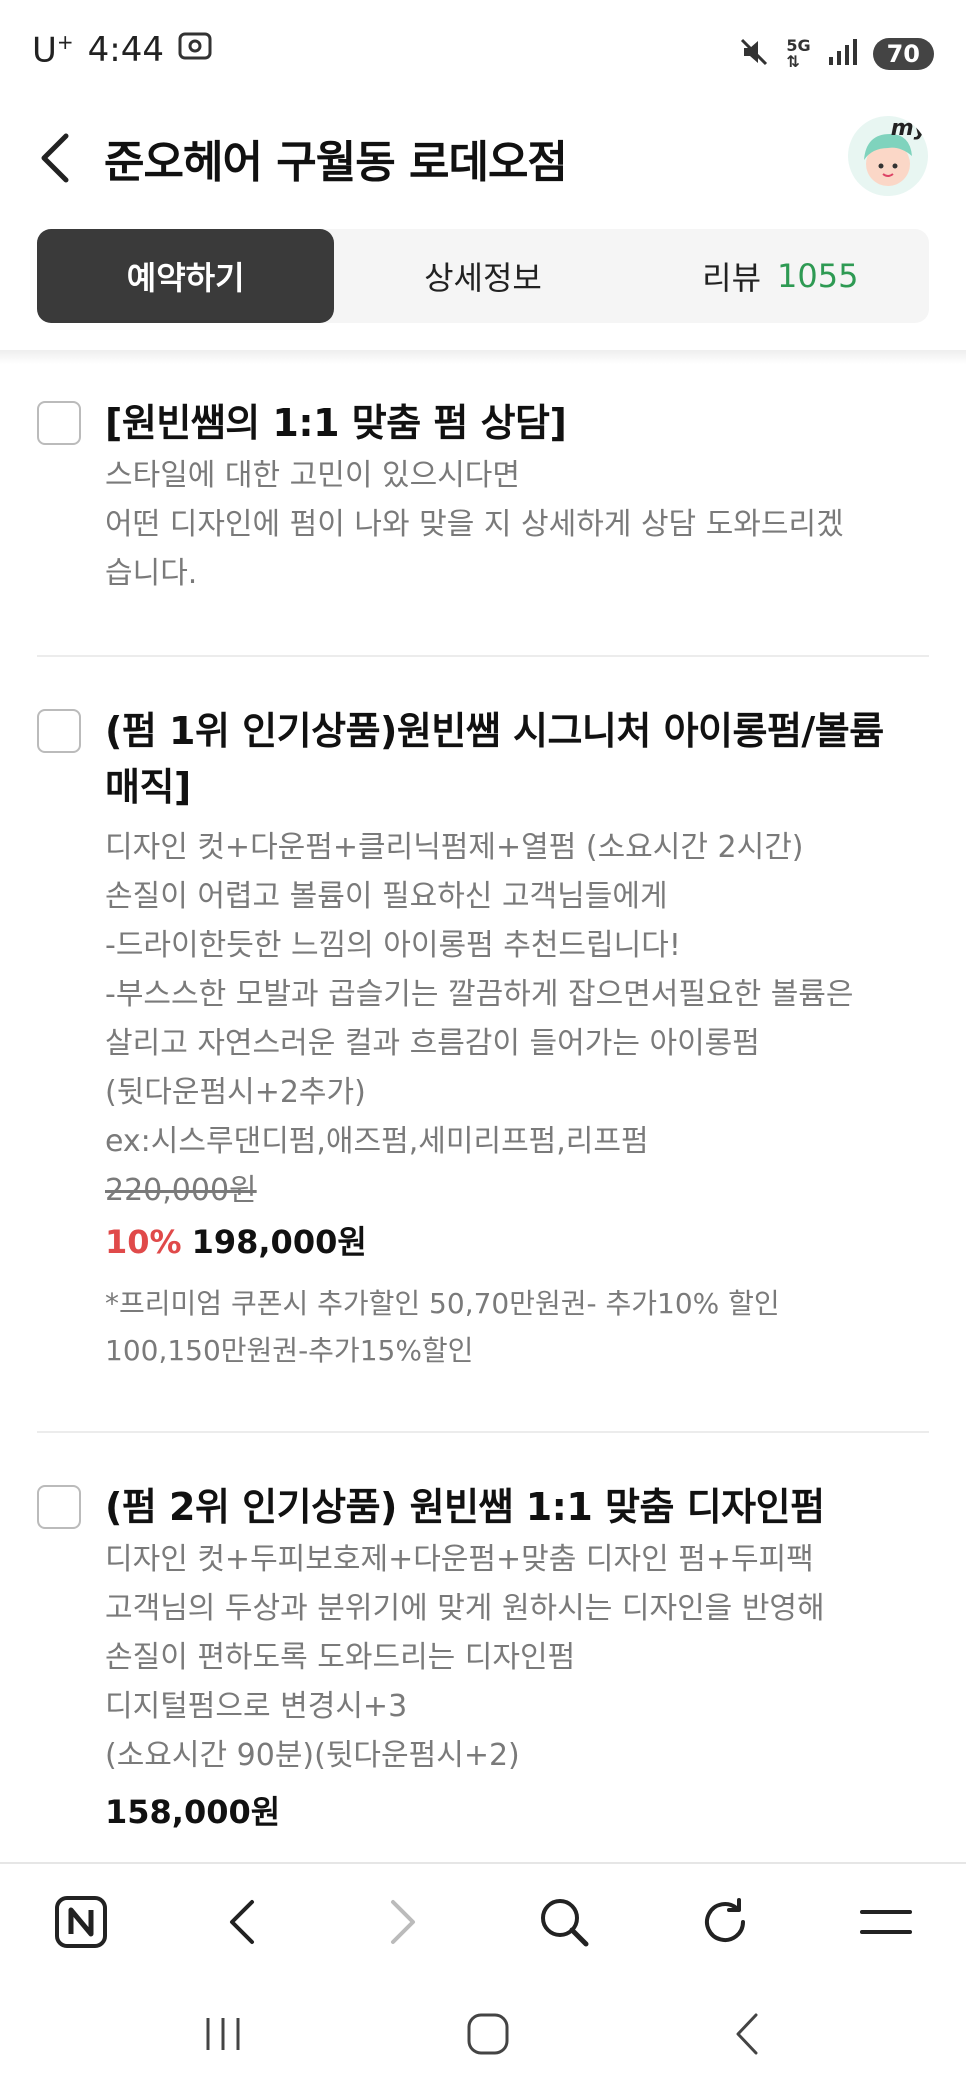 The image size is (966, 2093). I want to click on battery-indicator: 70, so click(903, 54).